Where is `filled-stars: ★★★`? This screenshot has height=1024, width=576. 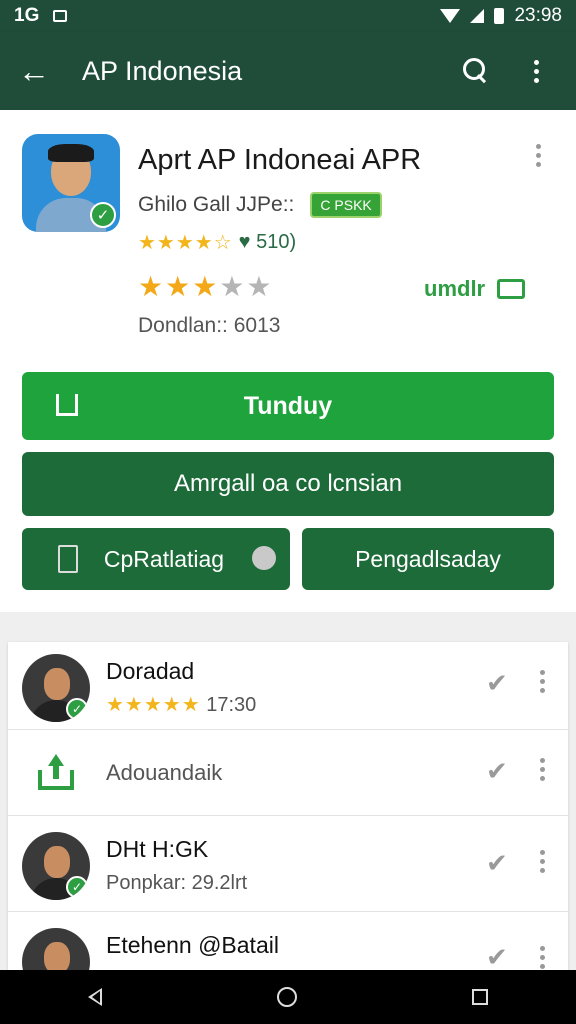 filled-stars: ★★★ is located at coordinates (179, 286).